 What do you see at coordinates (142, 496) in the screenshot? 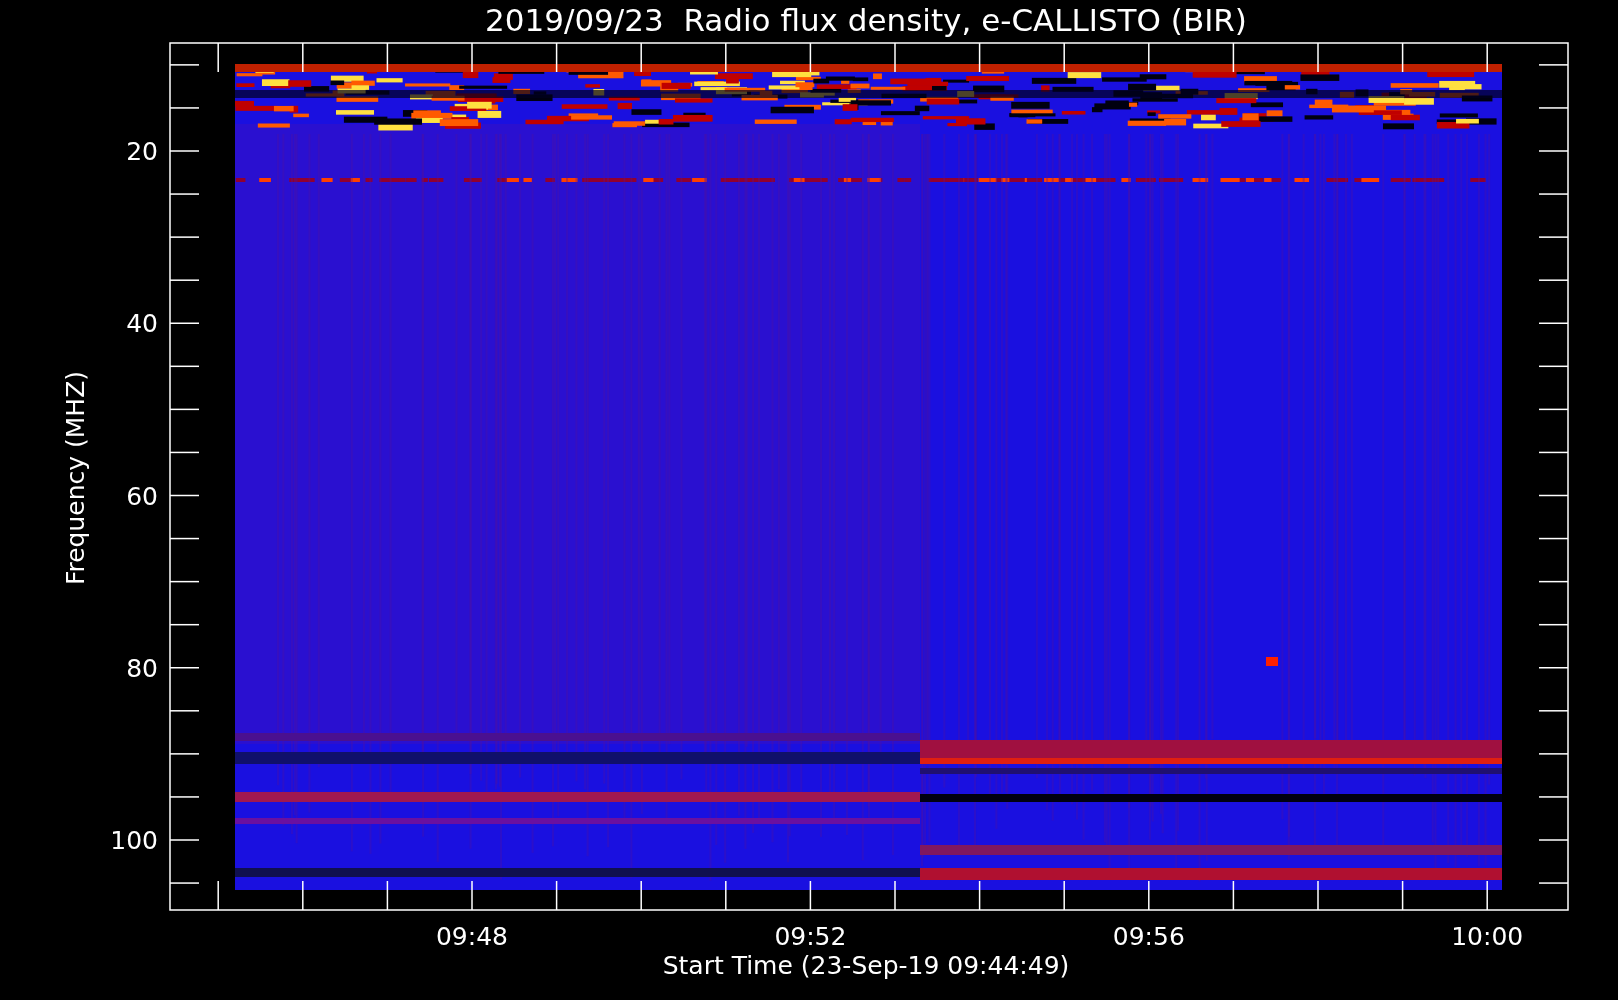
I see `y-tick-label: 60` at bounding box center [142, 496].